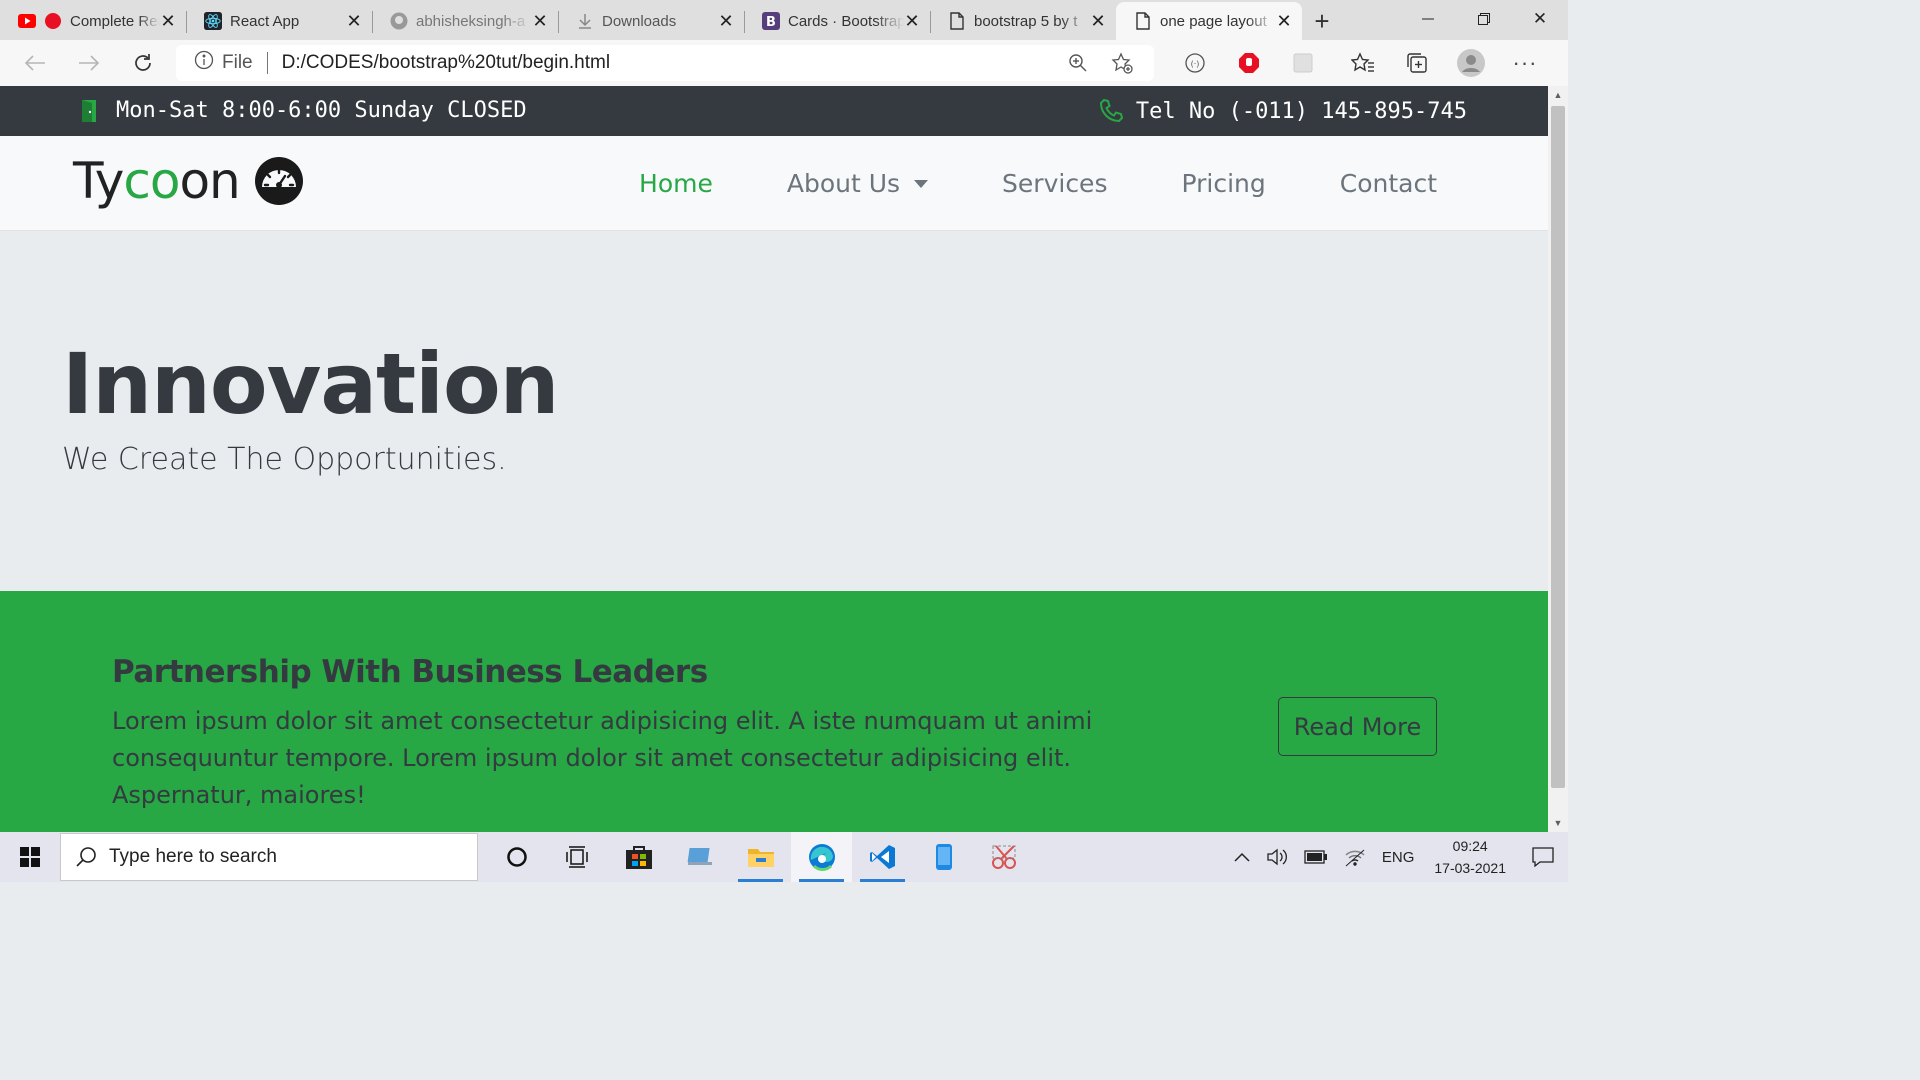 This screenshot has width=1920, height=1080. I want to click on windows-taskbar: Type here to search ENG 09:24 17-03-2021, so click(784, 857).